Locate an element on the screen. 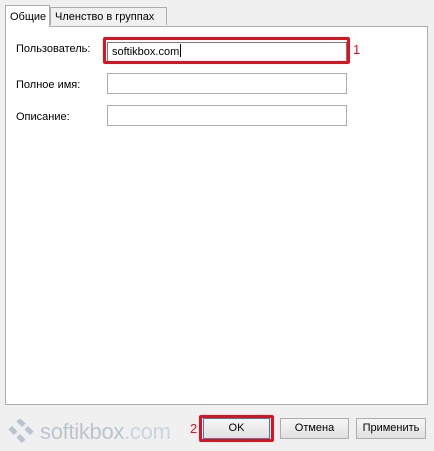  full-name-input is located at coordinates (227, 83).